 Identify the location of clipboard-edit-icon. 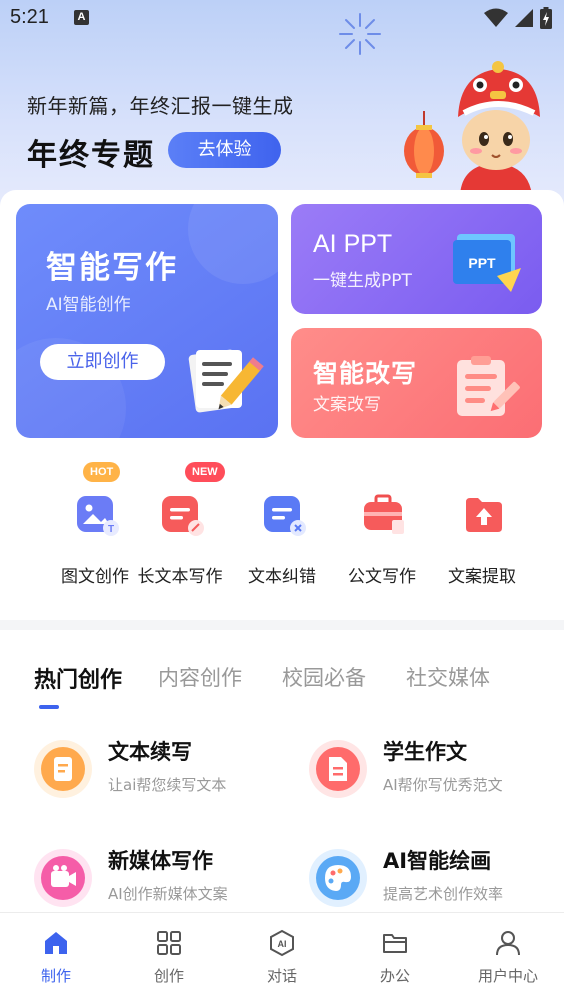
(488, 386).